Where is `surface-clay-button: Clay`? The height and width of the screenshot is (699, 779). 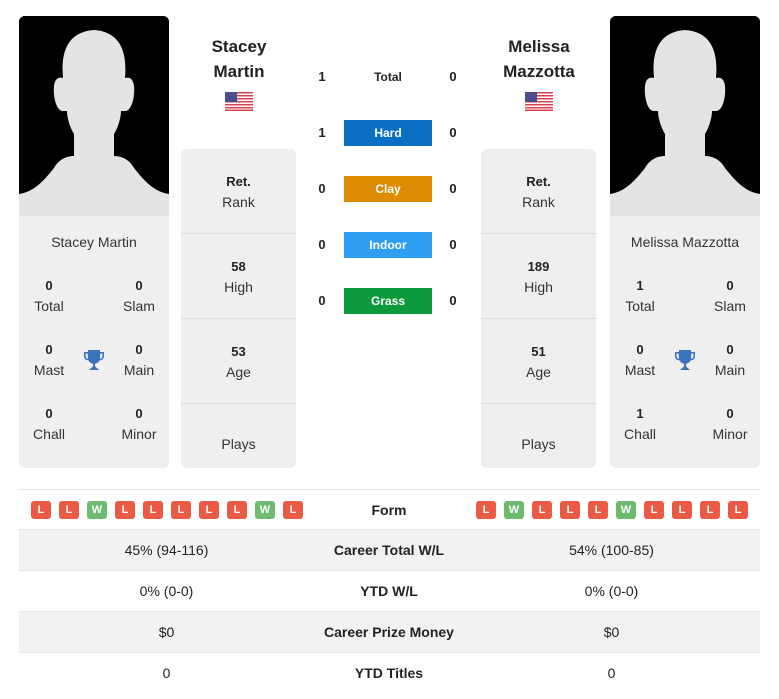 surface-clay-button: Clay is located at coordinates (388, 189).